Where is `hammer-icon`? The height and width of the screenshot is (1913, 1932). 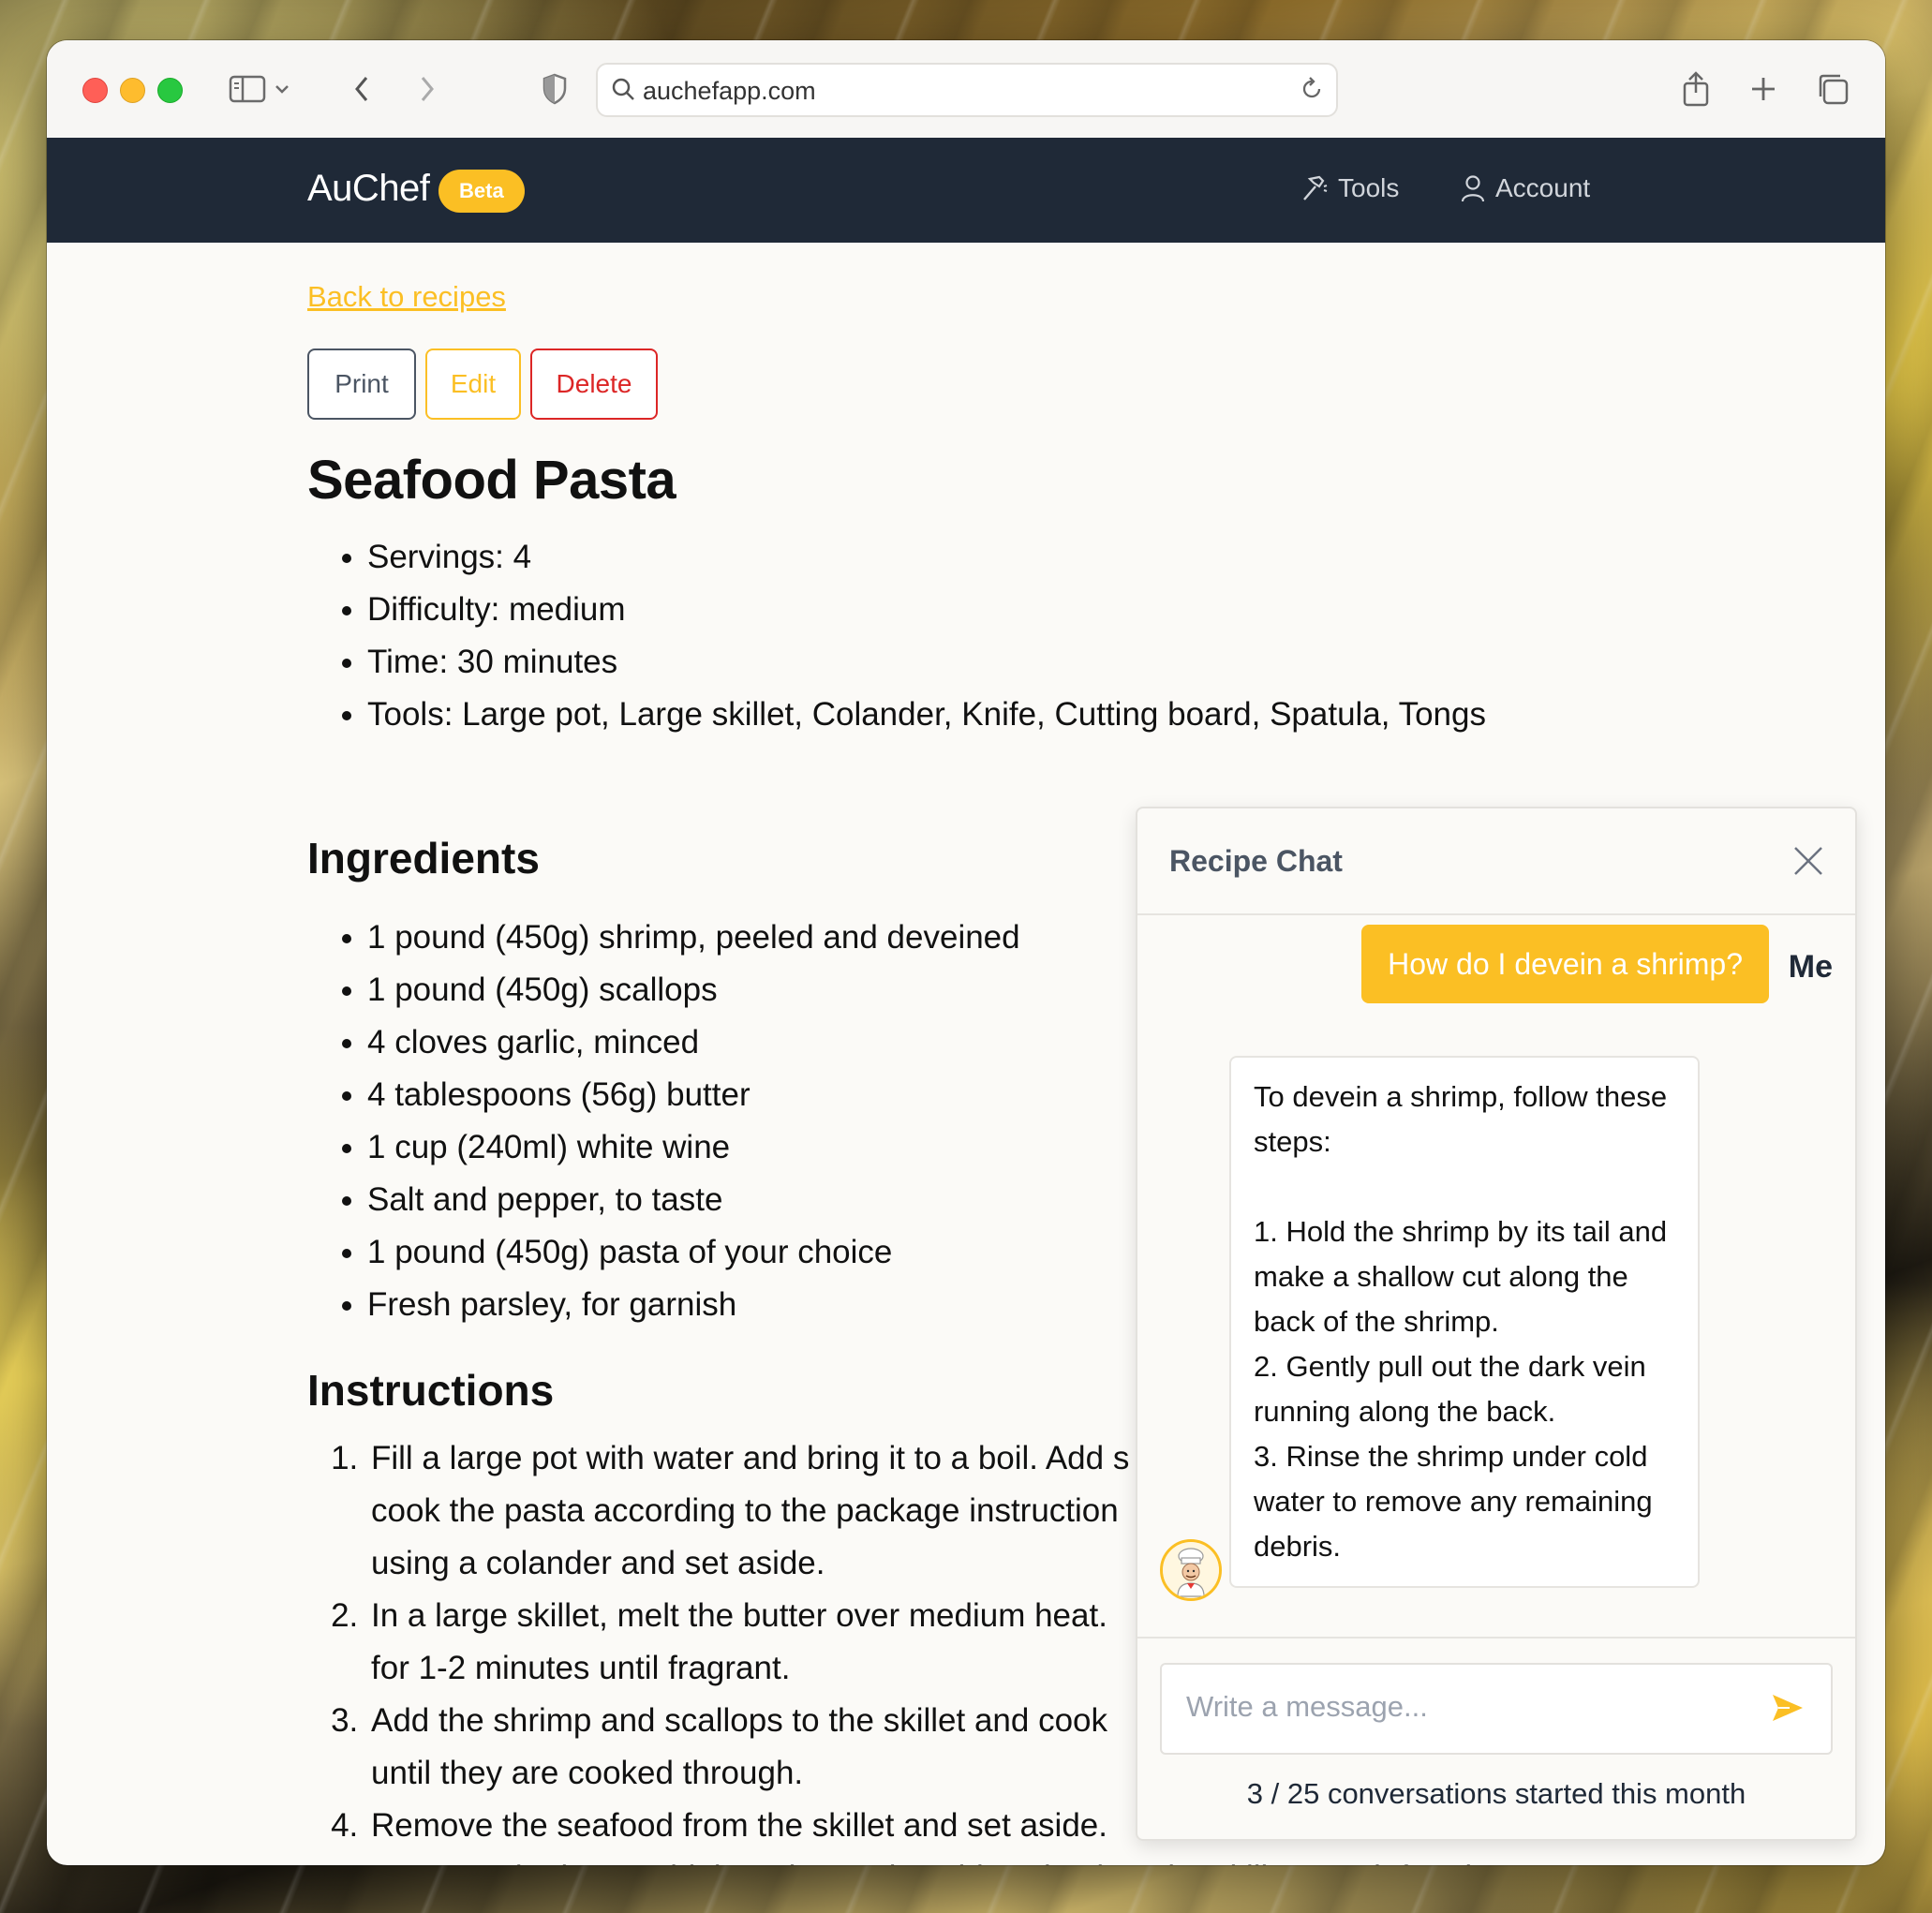 hammer-icon is located at coordinates (1315, 188).